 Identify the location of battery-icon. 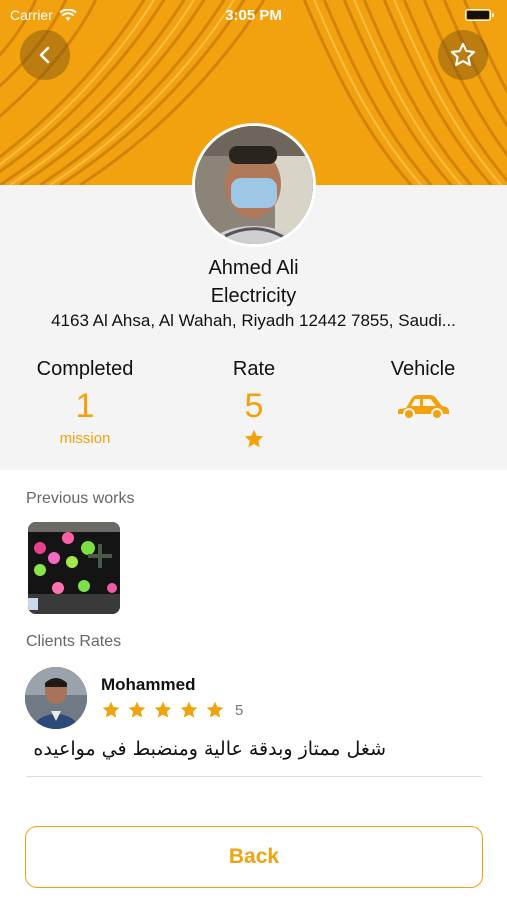
(479, 15).